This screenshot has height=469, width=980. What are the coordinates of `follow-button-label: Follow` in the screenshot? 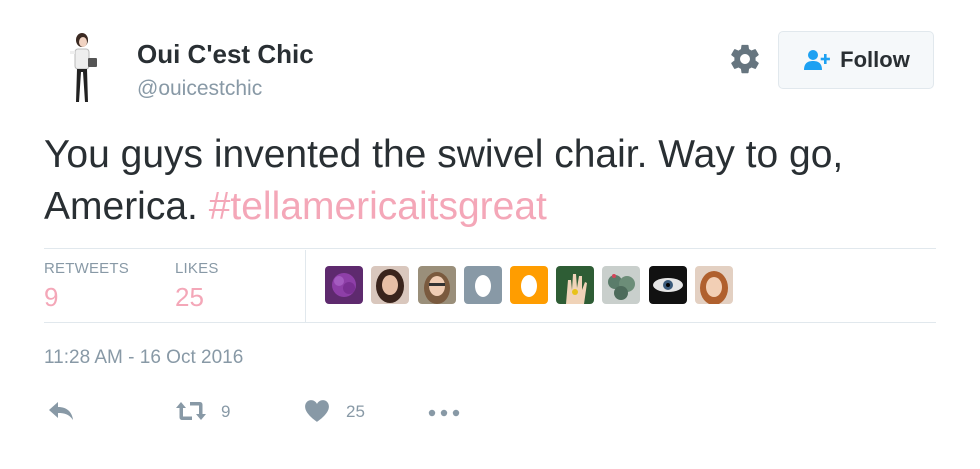 It's located at (875, 59).